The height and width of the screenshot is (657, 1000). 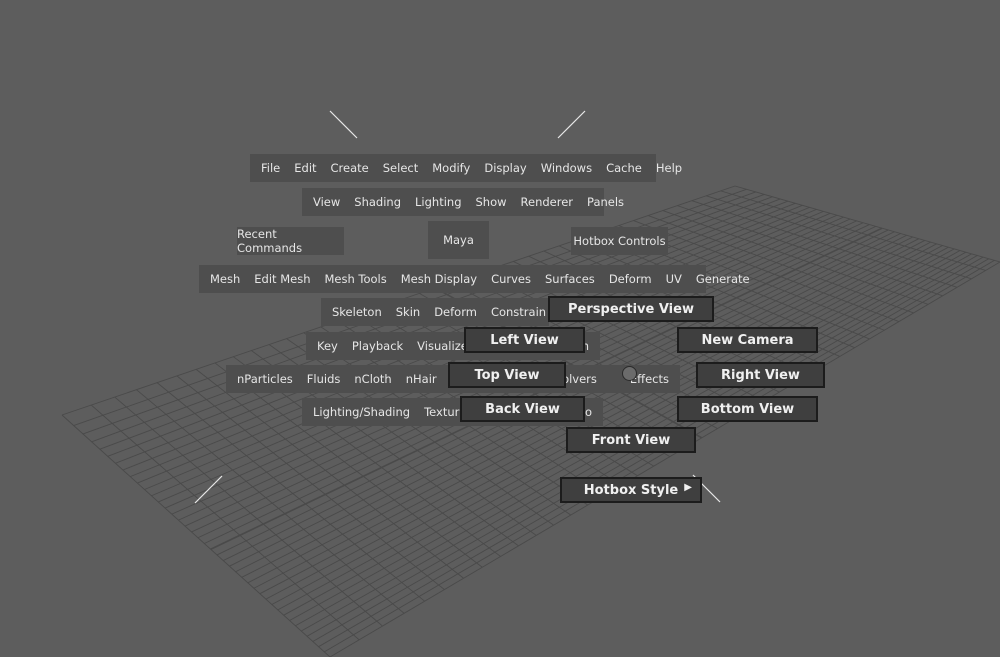 I want to click on rigging-menu-row: Skeleton Skin Deform Constrain Co, so click(x=448, y=312).